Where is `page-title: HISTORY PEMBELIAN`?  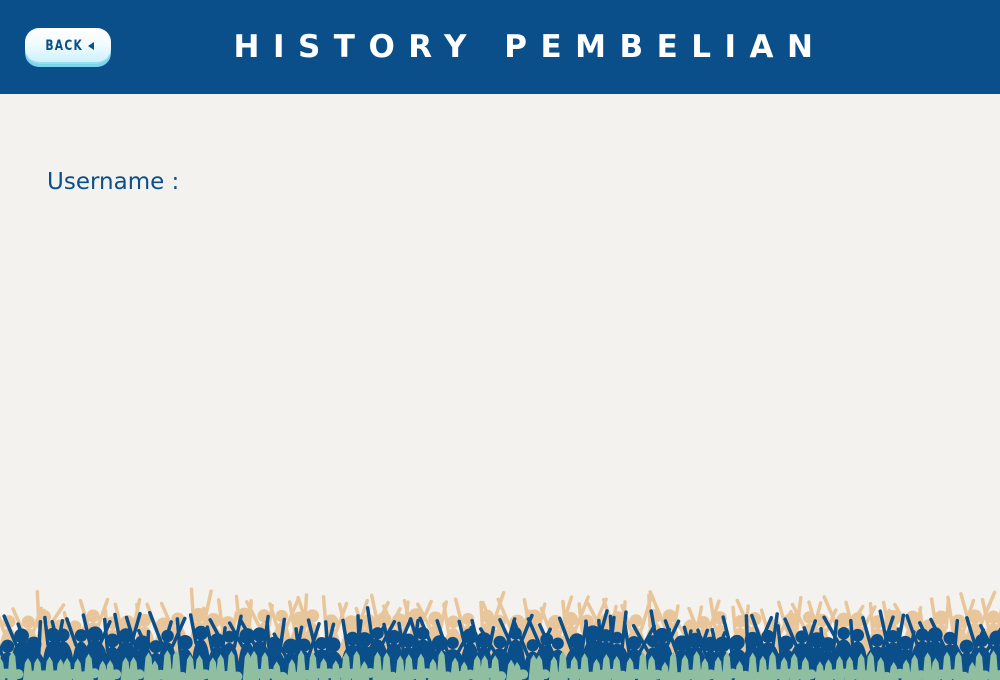
page-title: HISTORY PEMBELIAN is located at coordinates (530, 47).